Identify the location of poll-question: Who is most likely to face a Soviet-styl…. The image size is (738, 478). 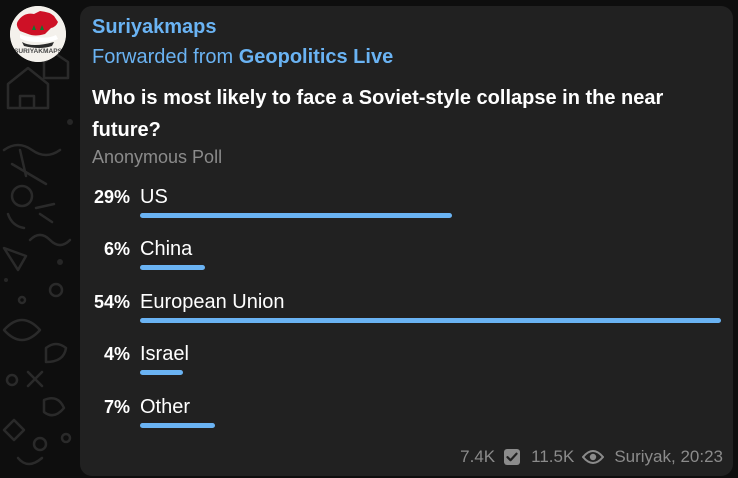
(378, 114).